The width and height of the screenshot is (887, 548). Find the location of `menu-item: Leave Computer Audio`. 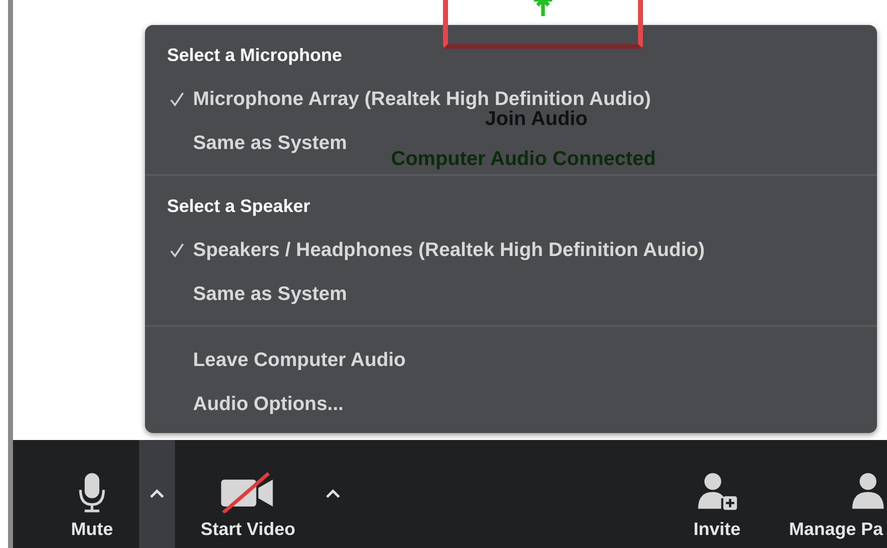

menu-item: Leave Computer Audio is located at coordinates (299, 360).